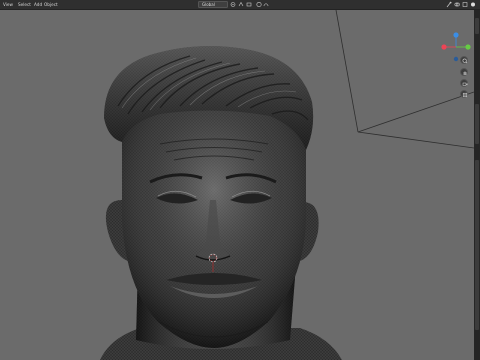 This screenshot has width=480, height=360. What do you see at coordinates (51, 4) in the screenshot?
I see `menu-object: Object` at bounding box center [51, 4].